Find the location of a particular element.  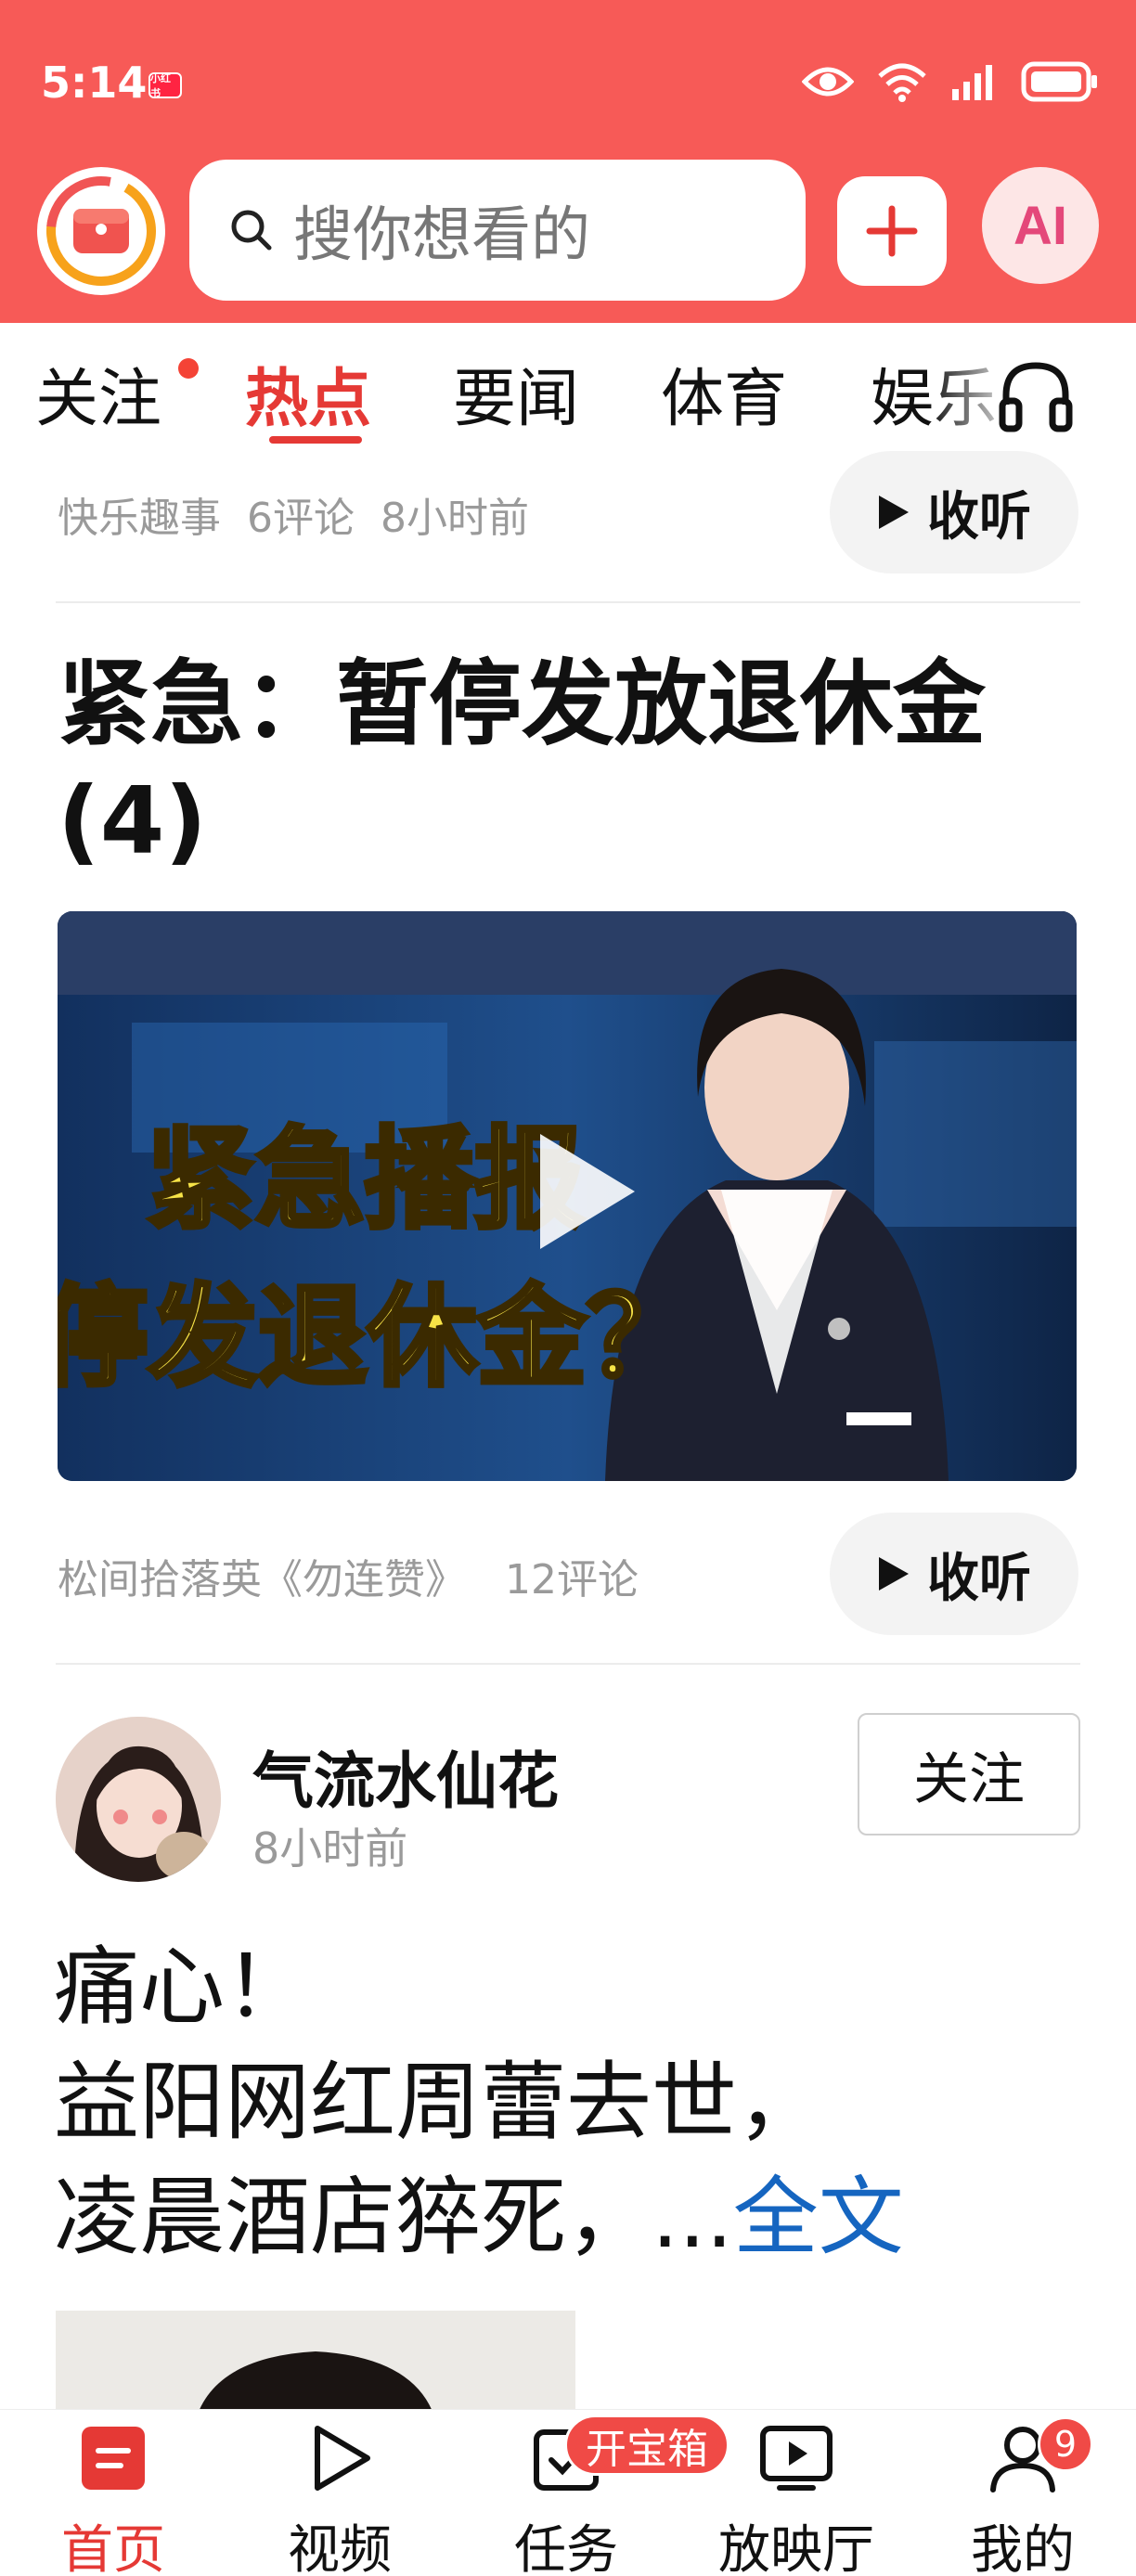

nav-profile-label: 我的 is located at coordinates (1023, 2548).